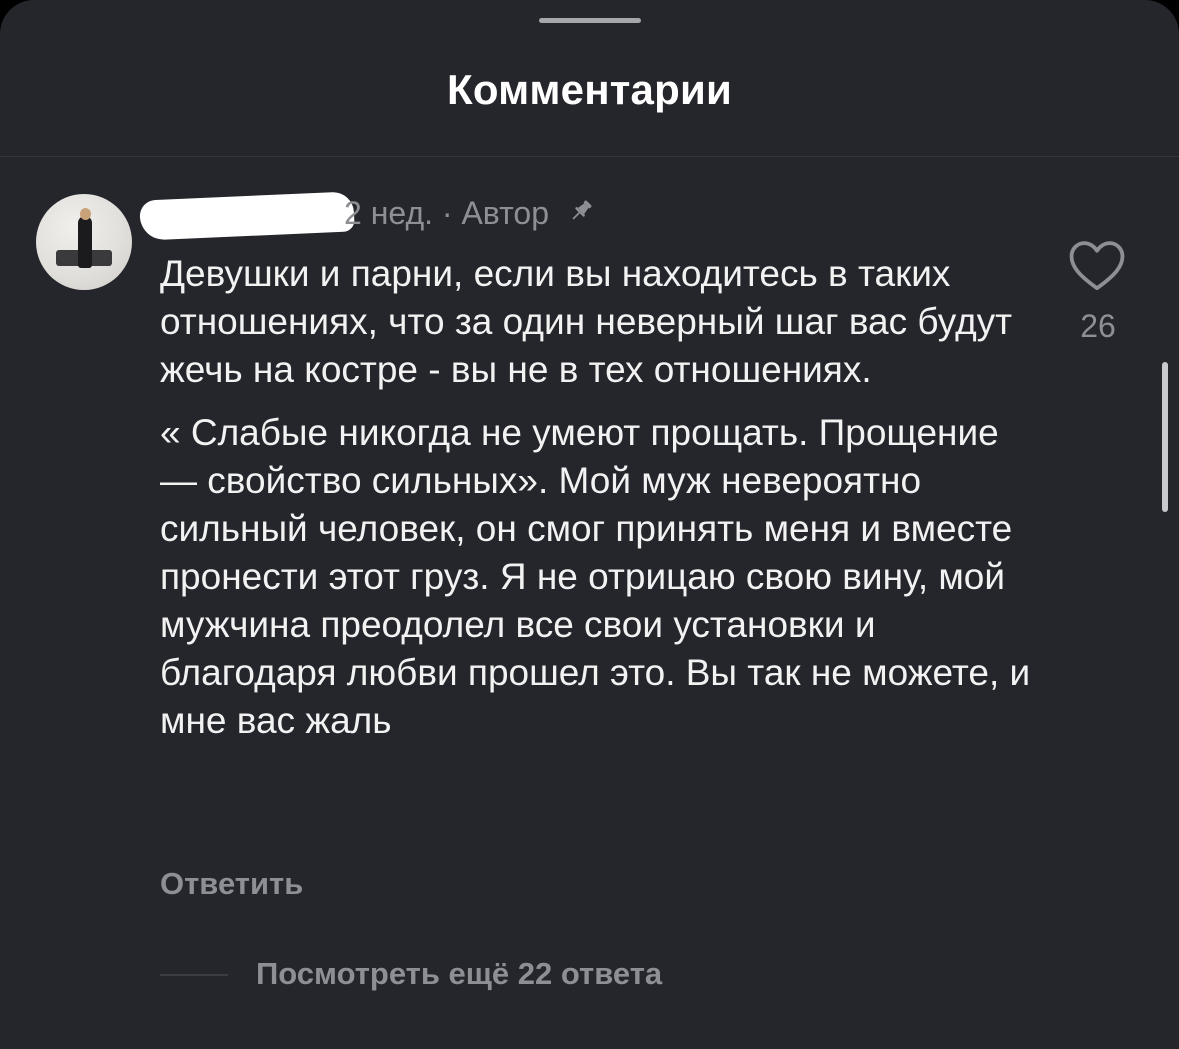  Describe the element at coordinates (247, 216) in the screenshot. I see `redacted-username` at that location.